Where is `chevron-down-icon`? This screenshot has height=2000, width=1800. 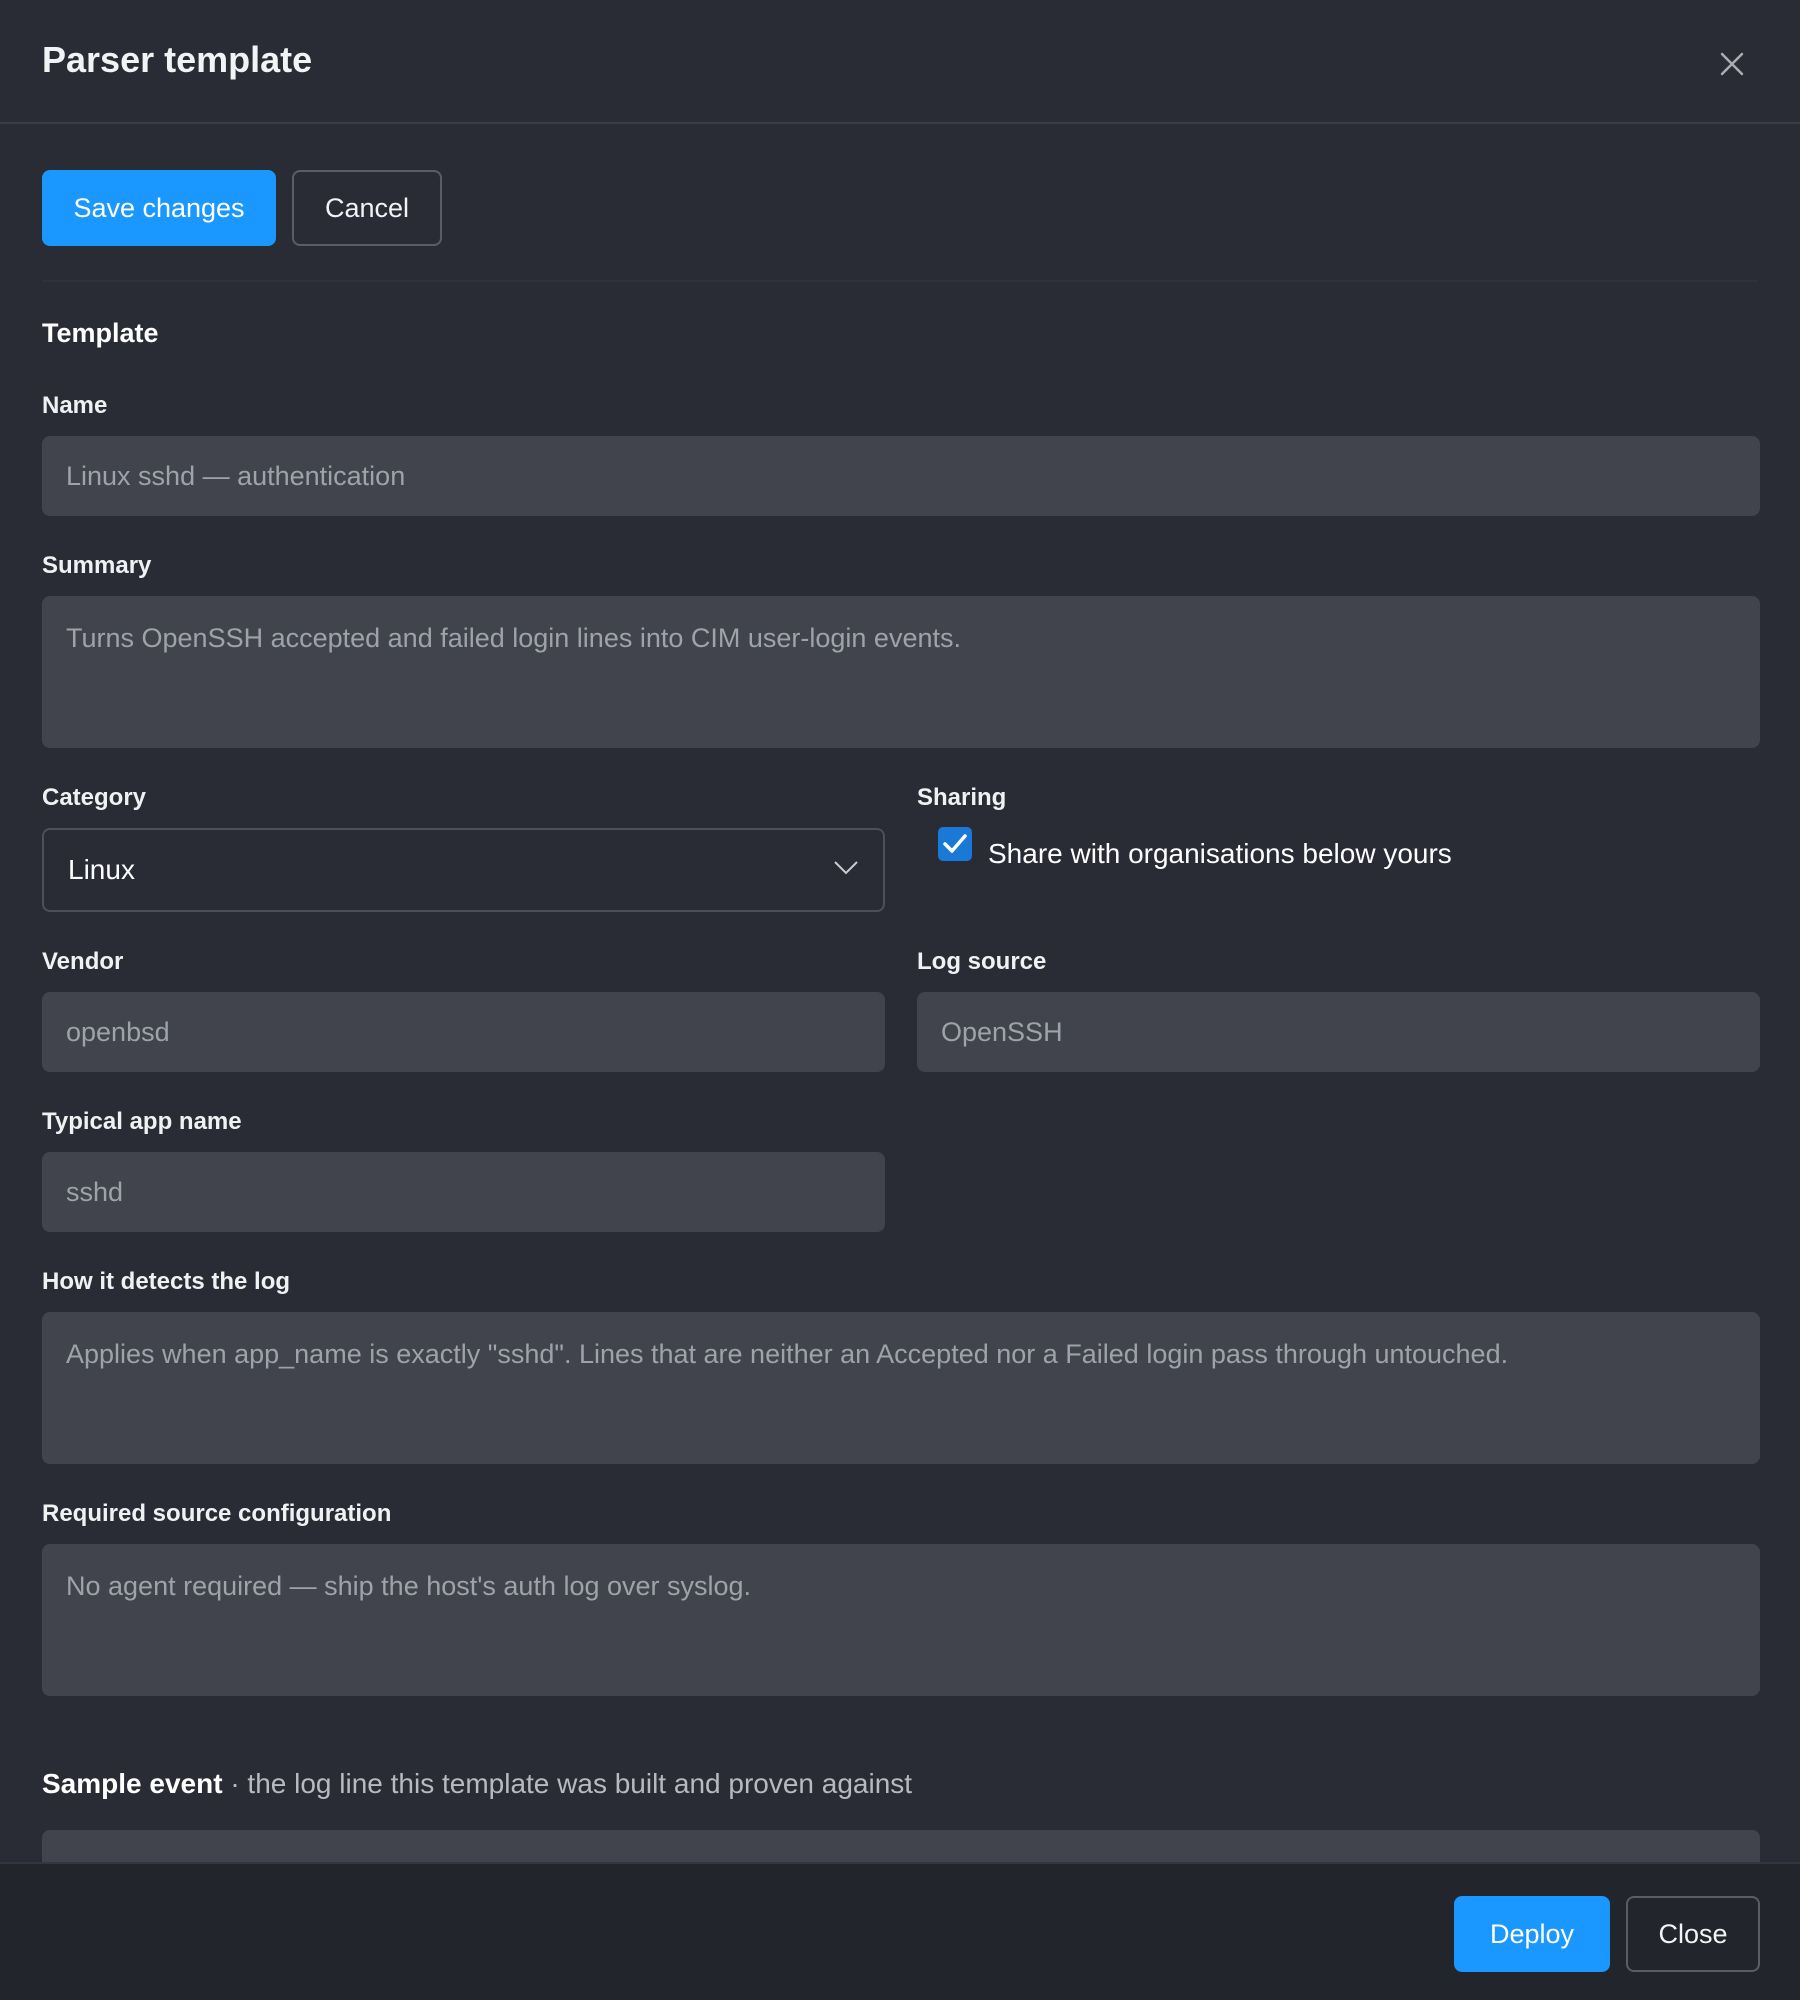
chevron-down-icon is located at coordinates (846, 868).